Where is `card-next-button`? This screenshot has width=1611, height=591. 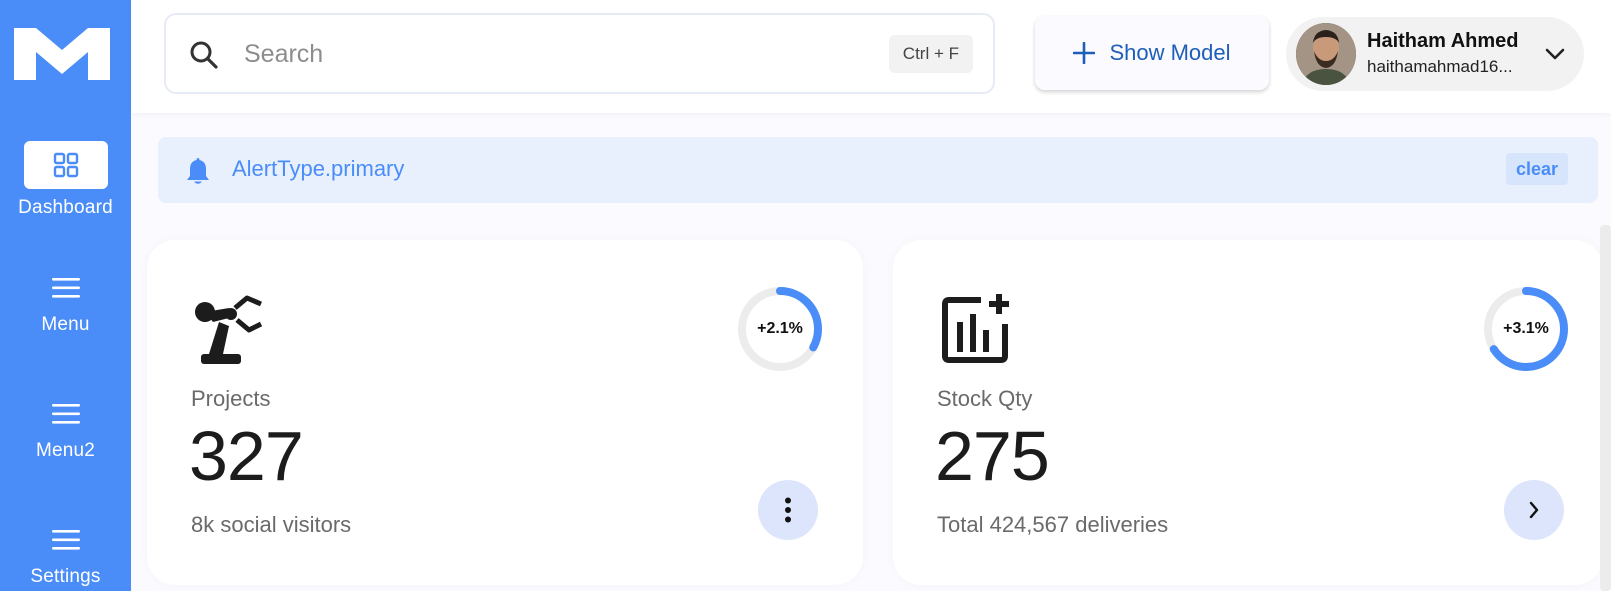 card-next-button is located at coordinates (1534, 510).